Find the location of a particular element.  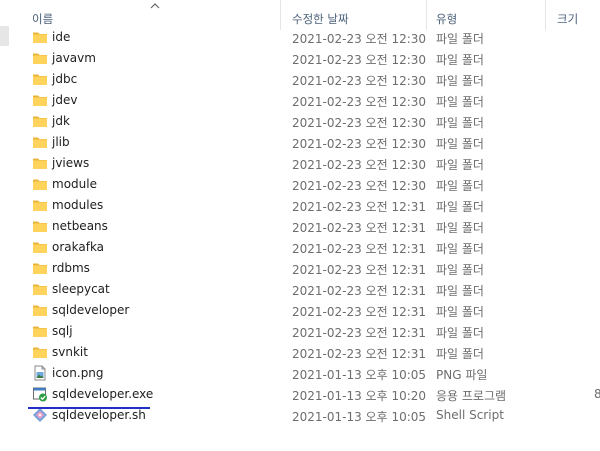

file-name: sqlj is located at coordinates (62, 331).